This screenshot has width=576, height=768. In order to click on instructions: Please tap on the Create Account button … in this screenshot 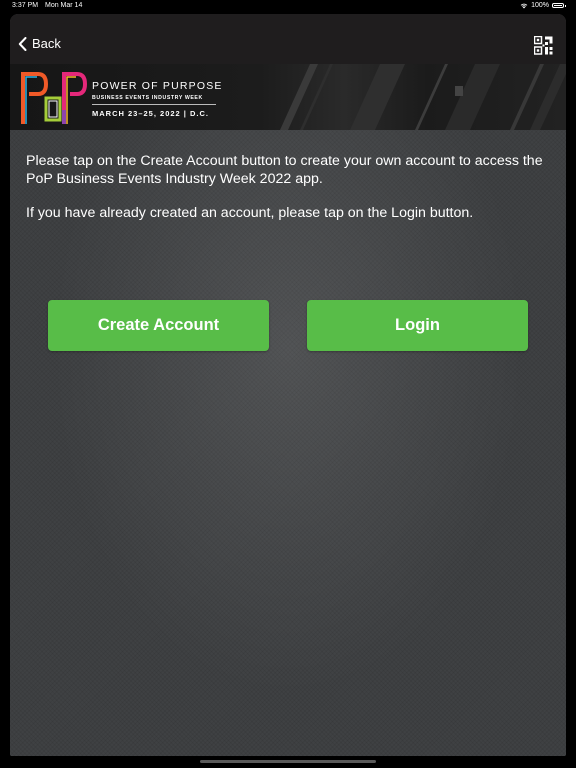, I will do `click(290, 195)`.